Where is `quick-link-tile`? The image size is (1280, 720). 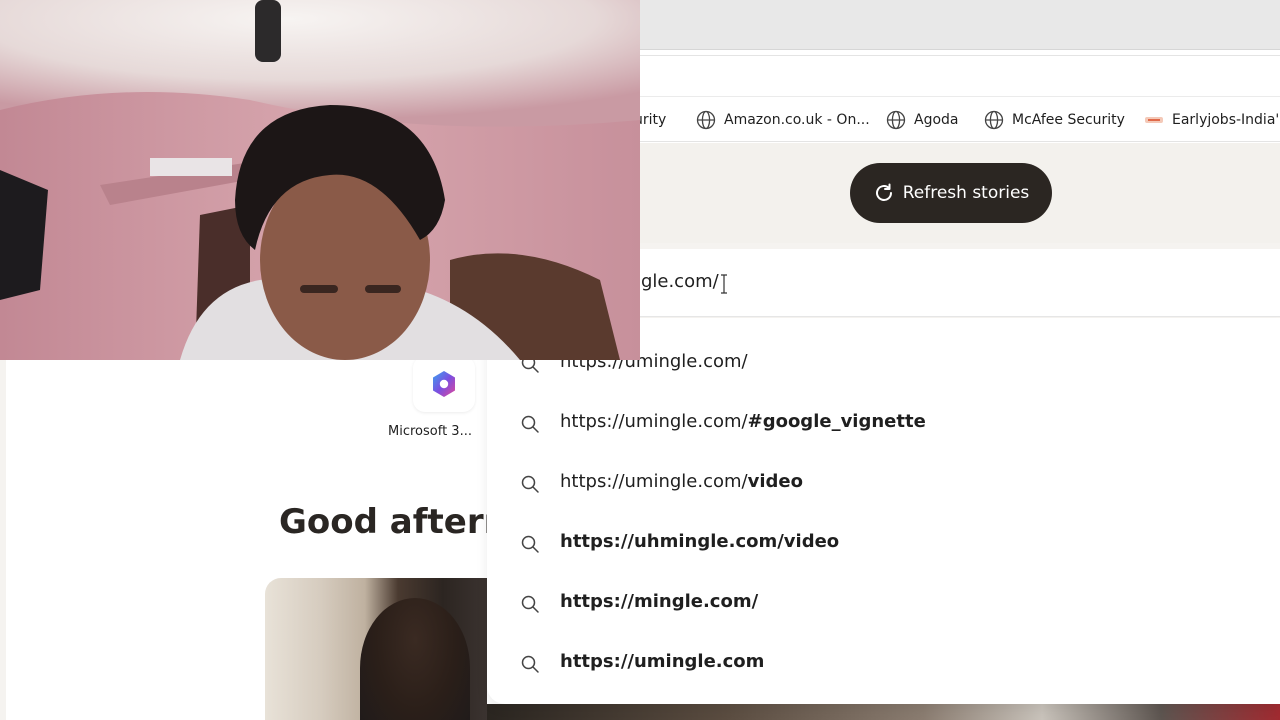
quick-link-tile is located at coordinates (444, 384).